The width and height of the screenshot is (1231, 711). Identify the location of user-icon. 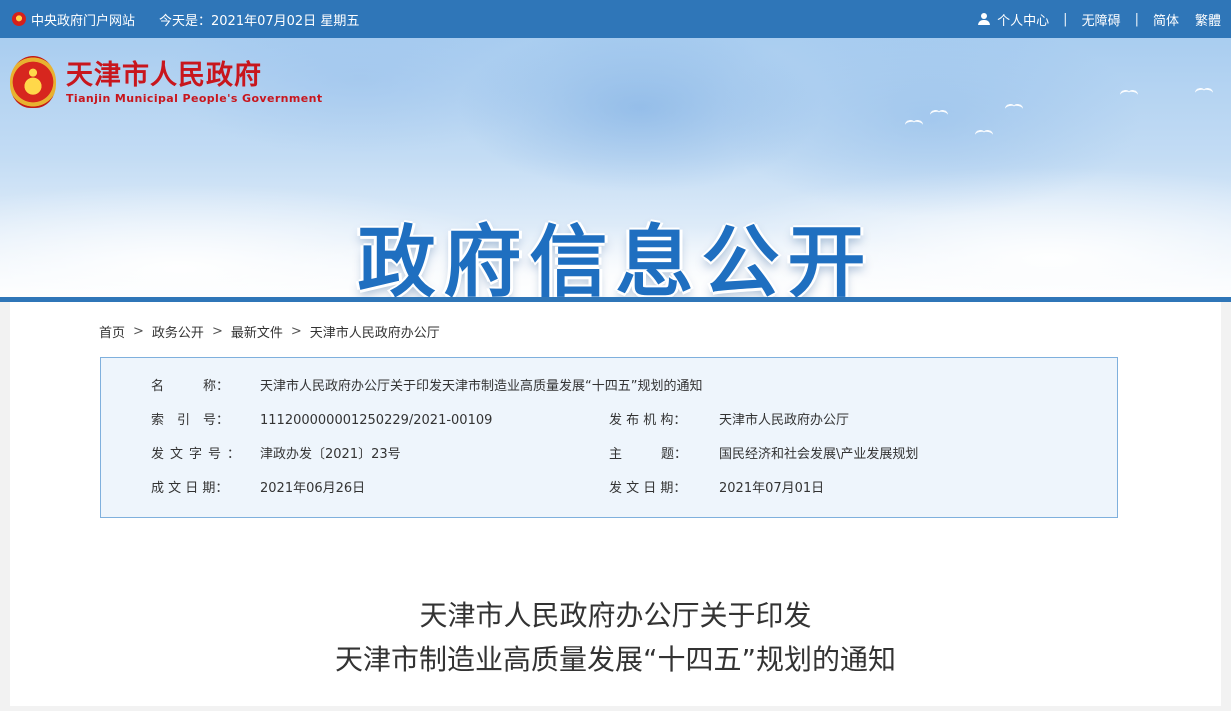
(984, 19).